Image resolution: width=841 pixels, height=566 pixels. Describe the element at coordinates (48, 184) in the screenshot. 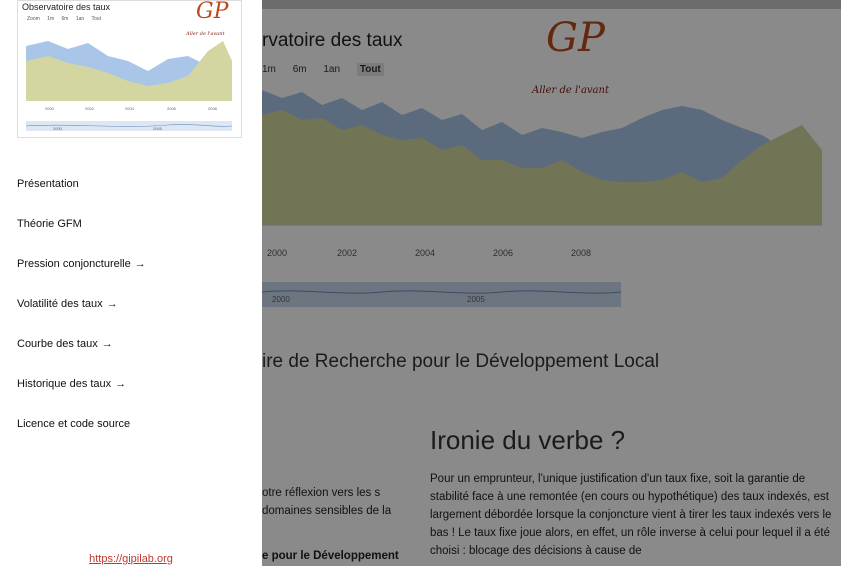

I see `sidebar-item-label: Présentation` at that location.